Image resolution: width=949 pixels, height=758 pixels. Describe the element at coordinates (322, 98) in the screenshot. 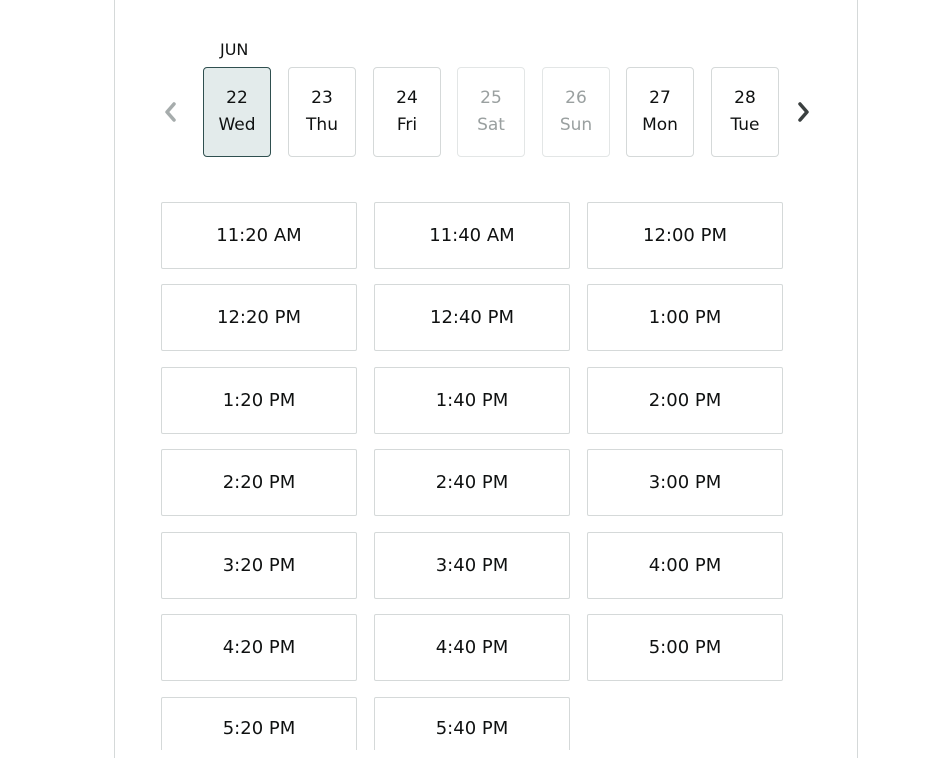

I see `day-date: 23` at that location.